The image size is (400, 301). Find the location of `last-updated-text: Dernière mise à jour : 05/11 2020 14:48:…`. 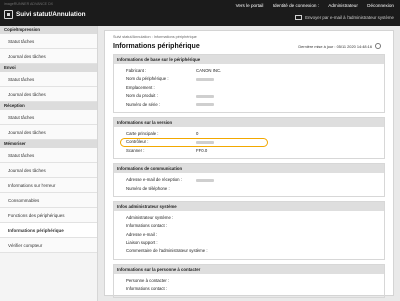

last-updated-text: Dernière mise à jour : 05/11 2020 14:48:… is located at coordinates (335, 46).